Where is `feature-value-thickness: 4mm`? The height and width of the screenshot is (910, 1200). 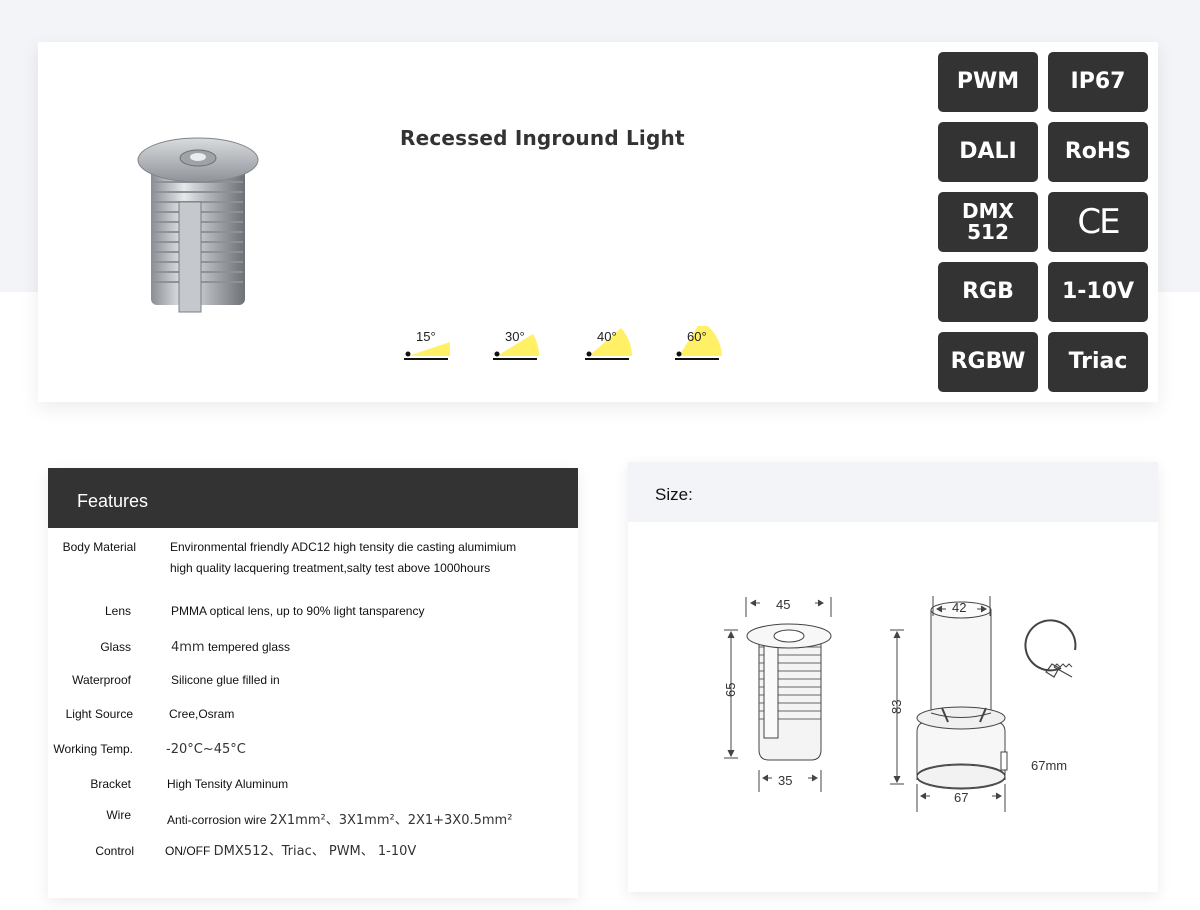
feature-value-thickness: 4mm is located at coordinates (188, 647).